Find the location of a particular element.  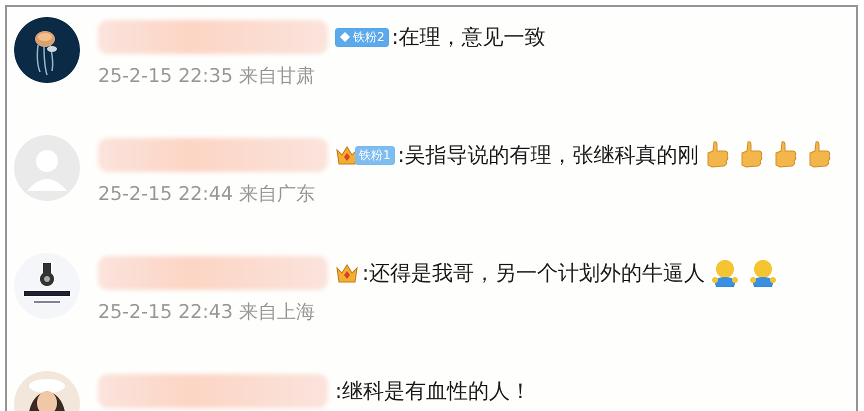

fan-badge: 铁粉2 is located at coordinates (362, 37).